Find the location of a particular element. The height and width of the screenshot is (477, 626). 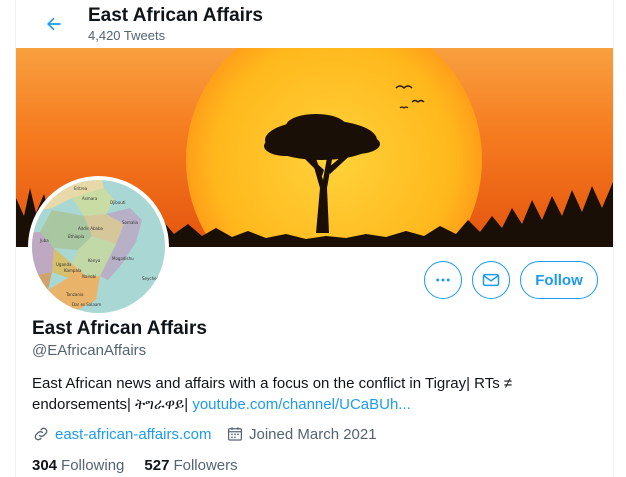

joined-date: Joined March 2021 is located at coordinates (313, 434).